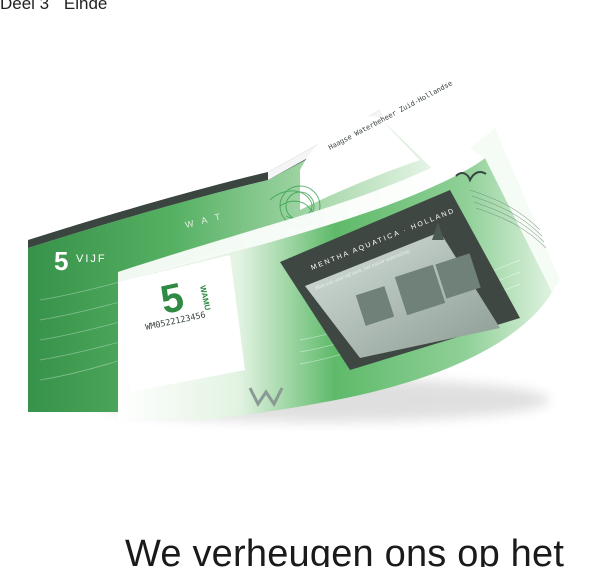  I want to click on page-headline: We verheugen ons op het, so click(345, 550).